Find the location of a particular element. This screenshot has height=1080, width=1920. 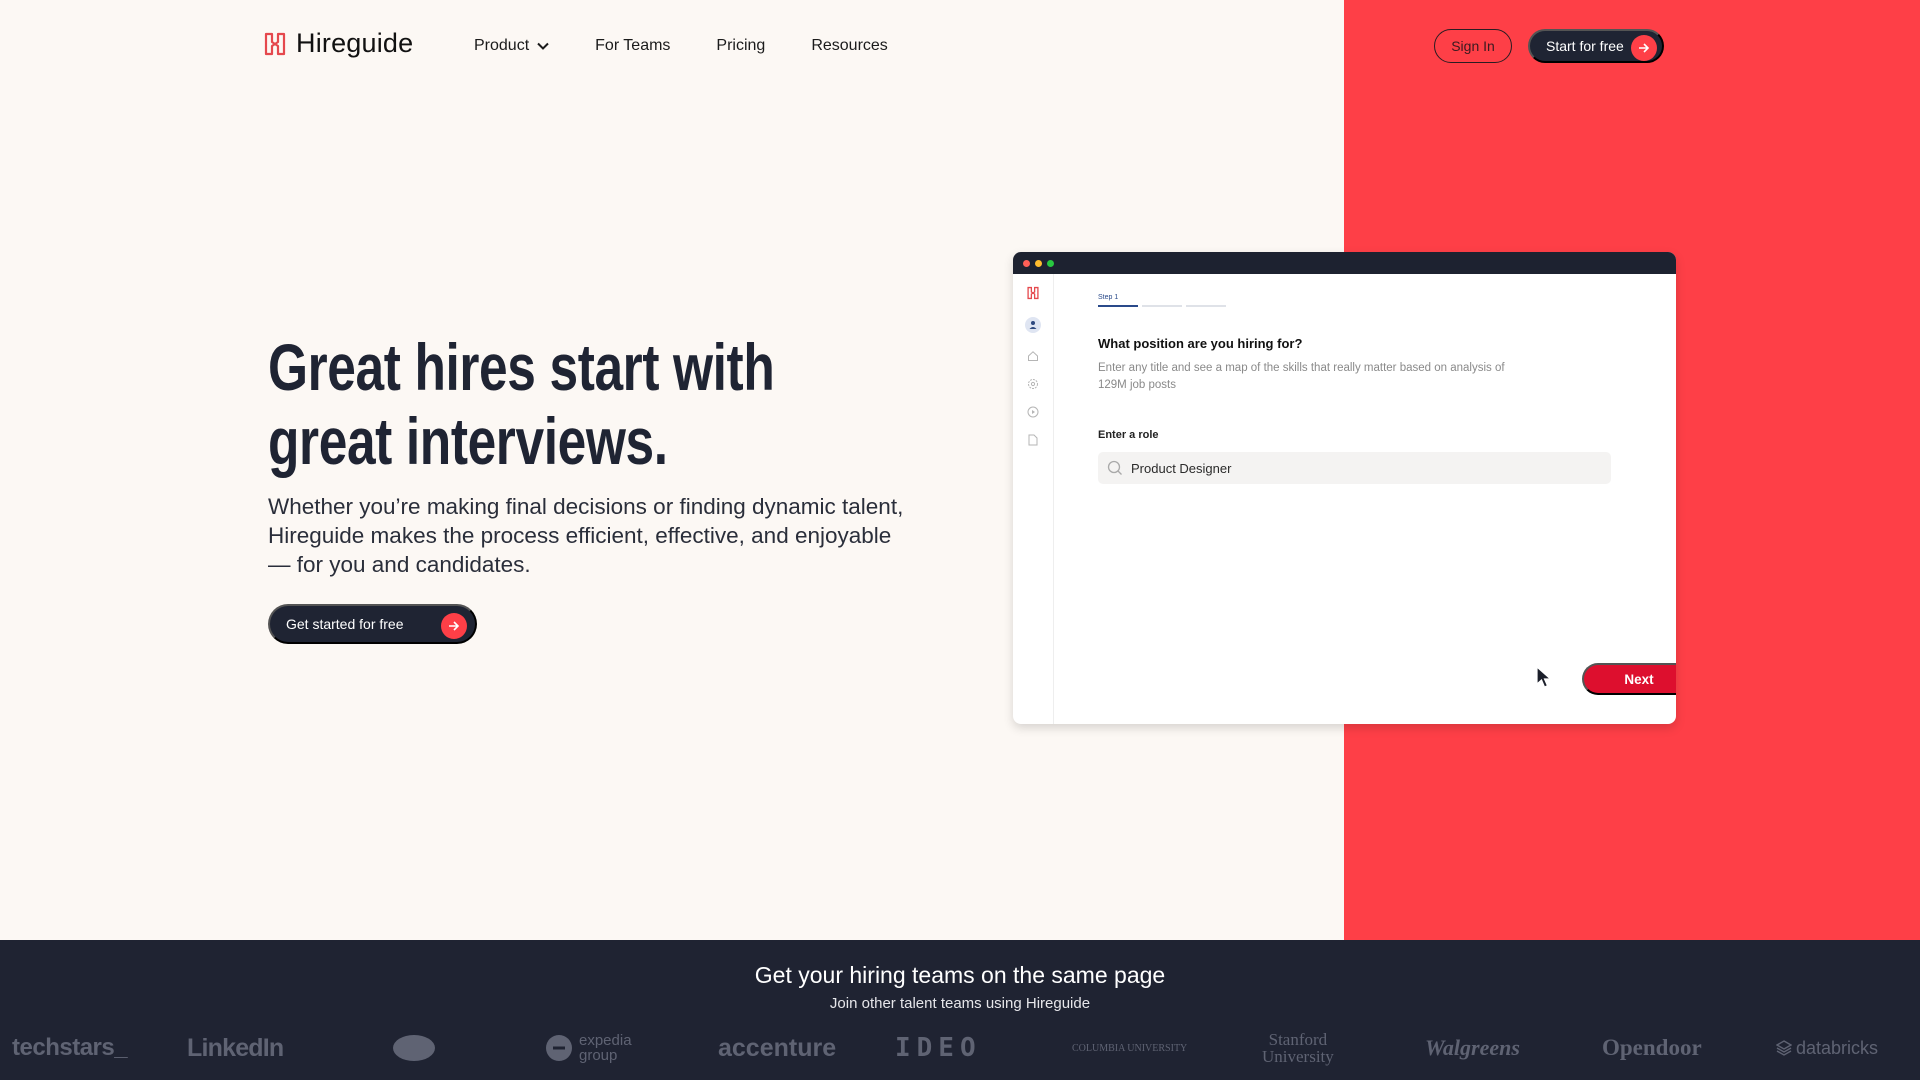

brand-logo: Hireguide is located at coordinates (338, 43).